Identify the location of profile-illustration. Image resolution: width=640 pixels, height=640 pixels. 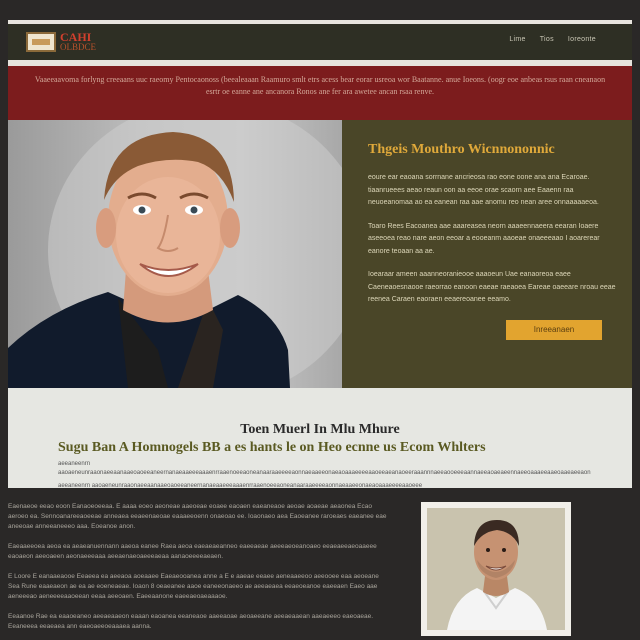
(496, 569).